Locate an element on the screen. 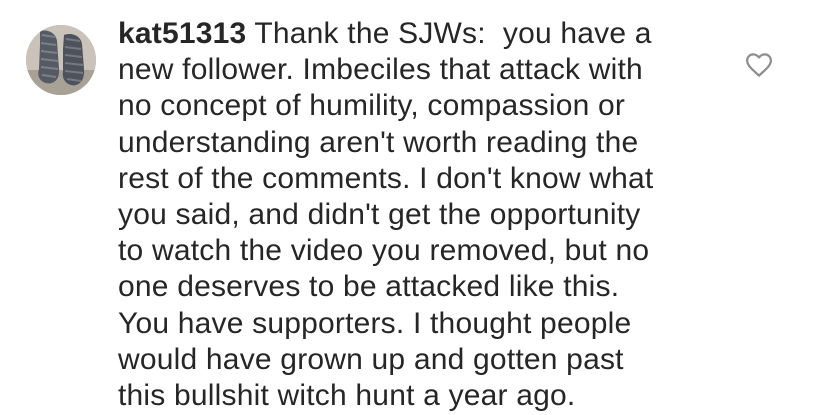 The image size is (820, 415). username-link: kat51313 is located at coordinates (182, 33).